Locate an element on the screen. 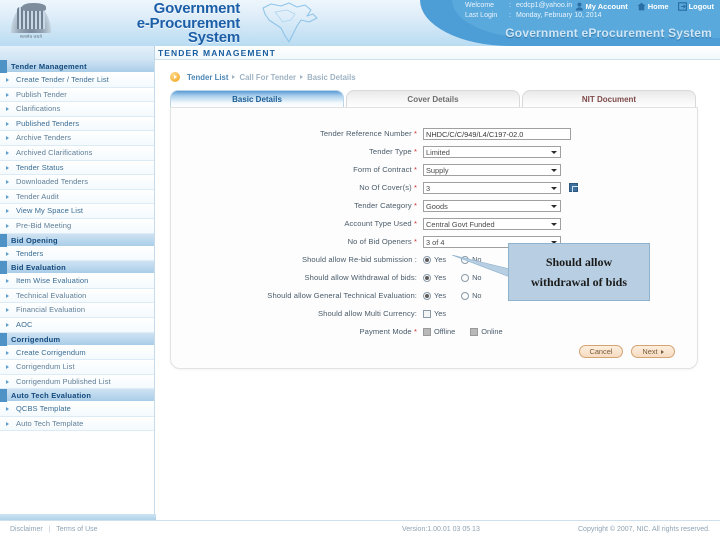 The image size is (720, 540). cancel-button: Cancel is located at coordinates (601, 351).